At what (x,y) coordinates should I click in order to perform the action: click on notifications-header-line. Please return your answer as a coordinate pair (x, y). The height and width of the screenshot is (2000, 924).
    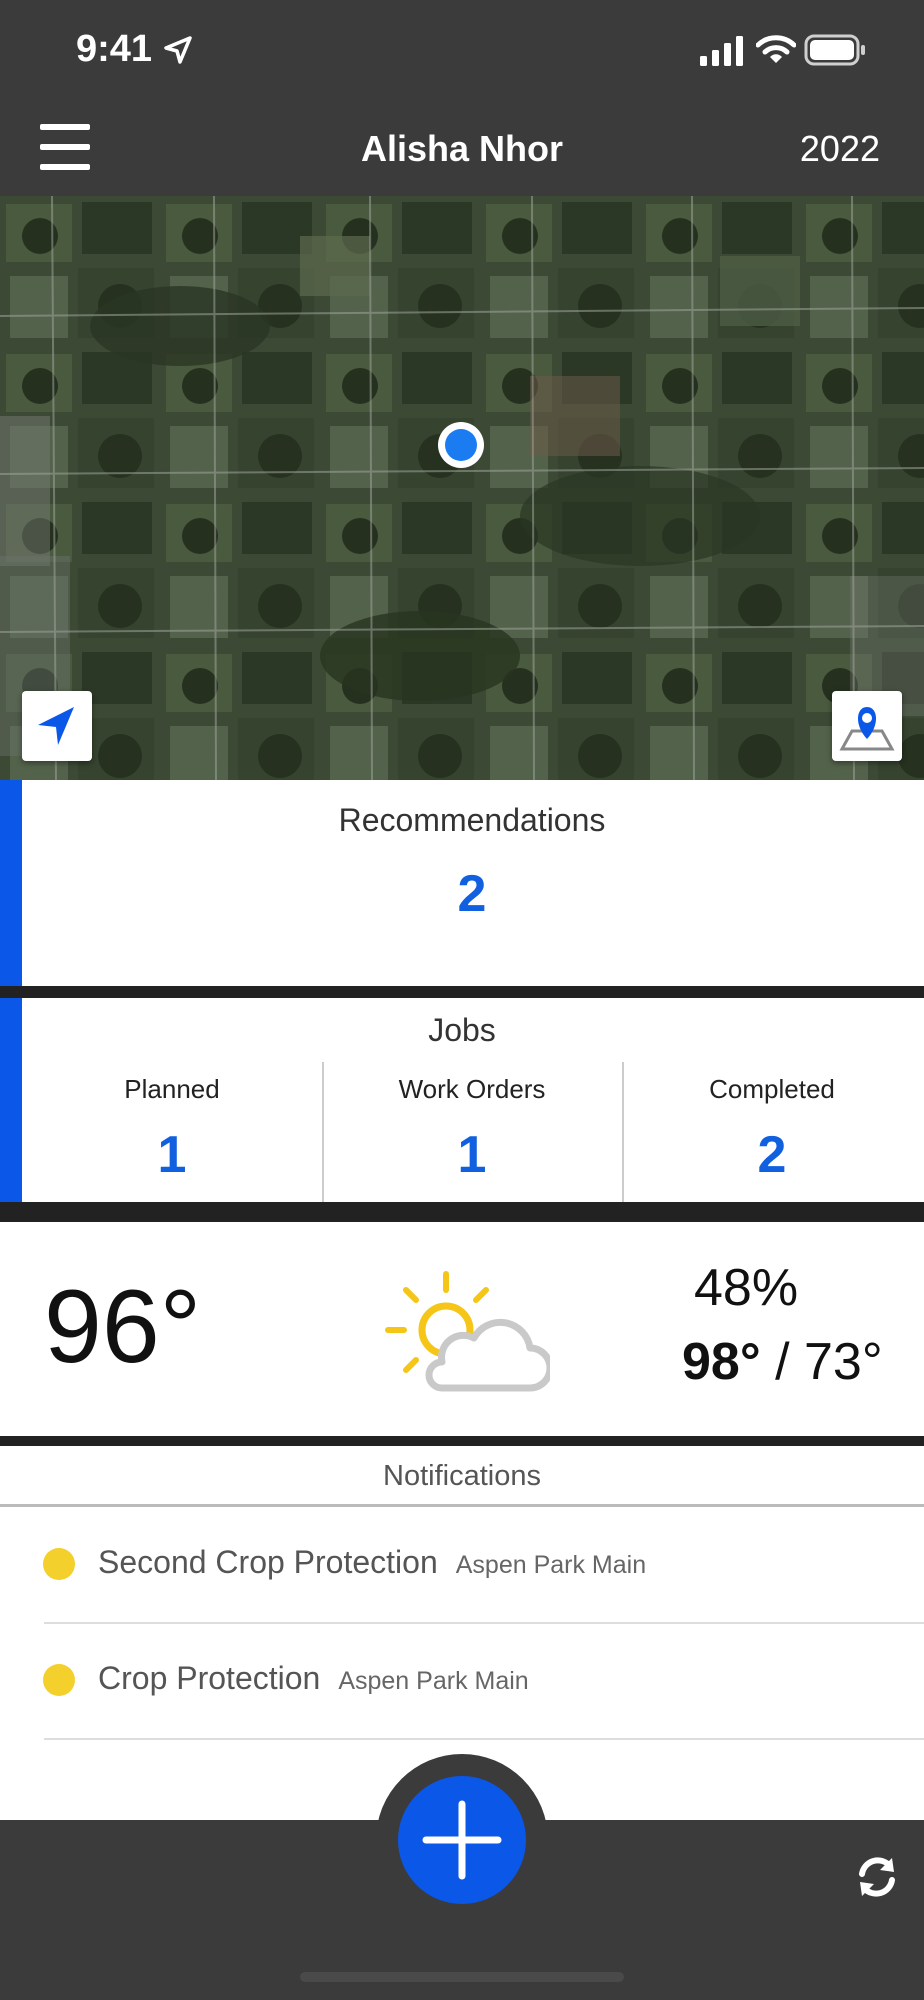
    Looking at the image, I should click on (462, 1505).